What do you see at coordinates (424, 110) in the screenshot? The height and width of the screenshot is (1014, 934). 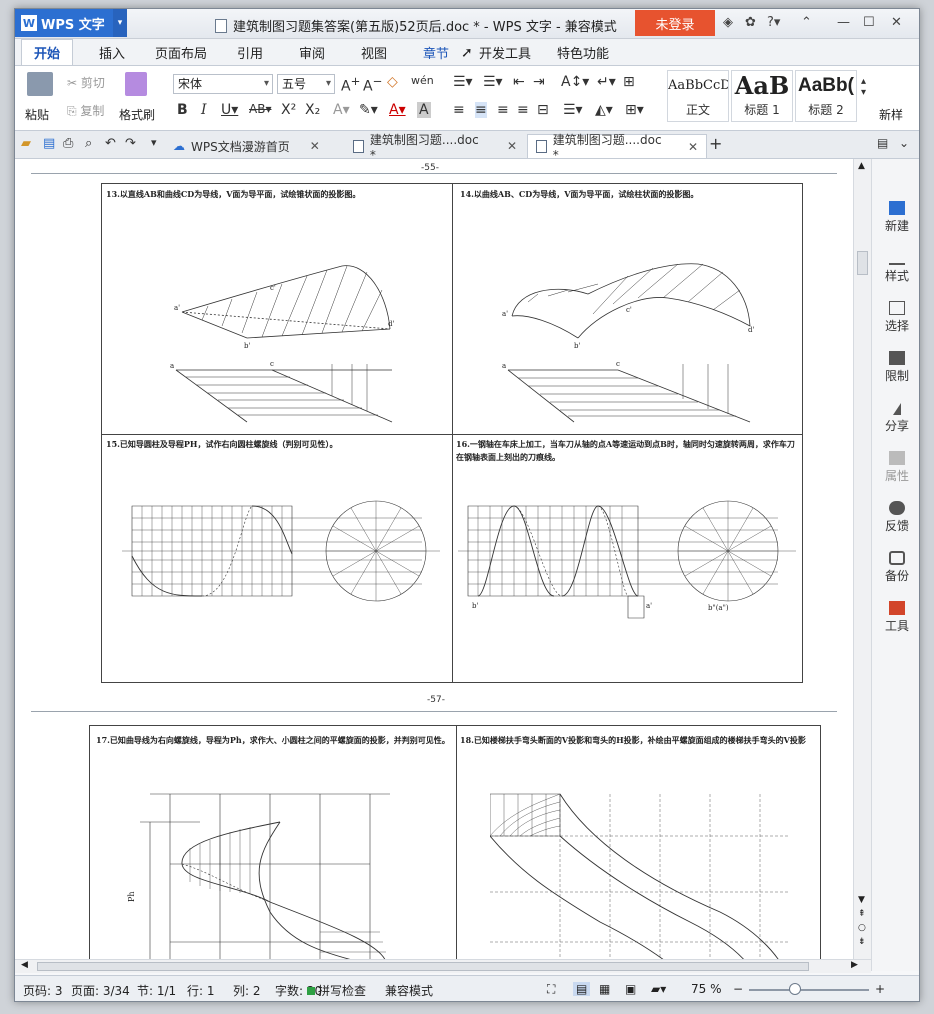 I see `char-shading-icon: A` at bounding box center [424, 110].